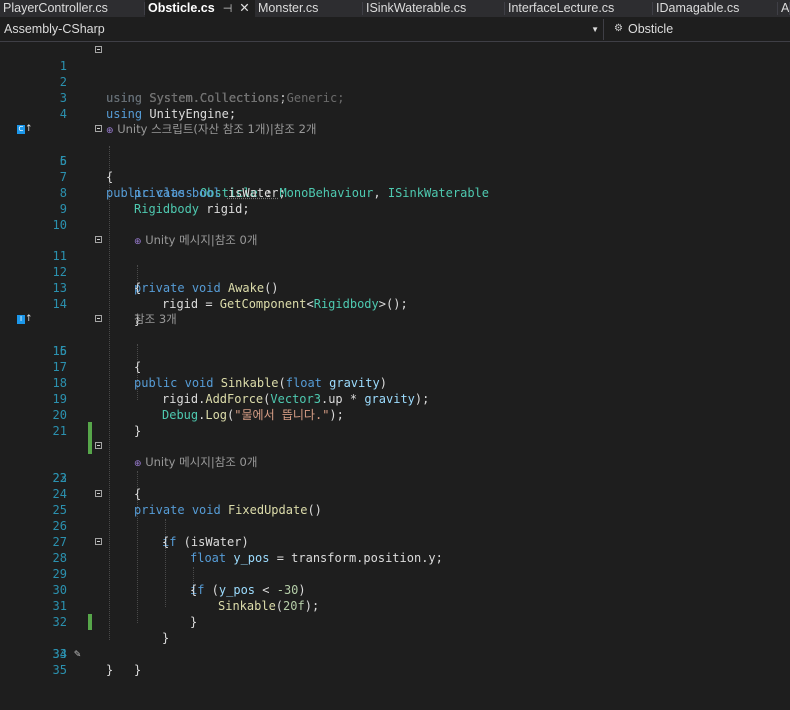 The width and height of the screenshot is (790, 710). Describe the element at coordinates (698, 8) in the screenshot. I see `tab-label: IDamagable.cs` at that location.